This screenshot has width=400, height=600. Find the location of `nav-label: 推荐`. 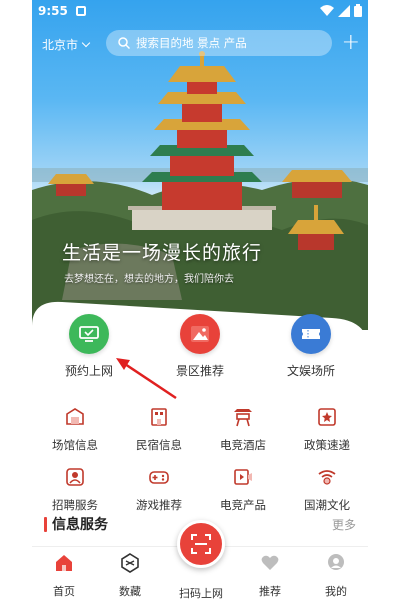

nav-label: 推荐 is located at coordinates (270, 591).